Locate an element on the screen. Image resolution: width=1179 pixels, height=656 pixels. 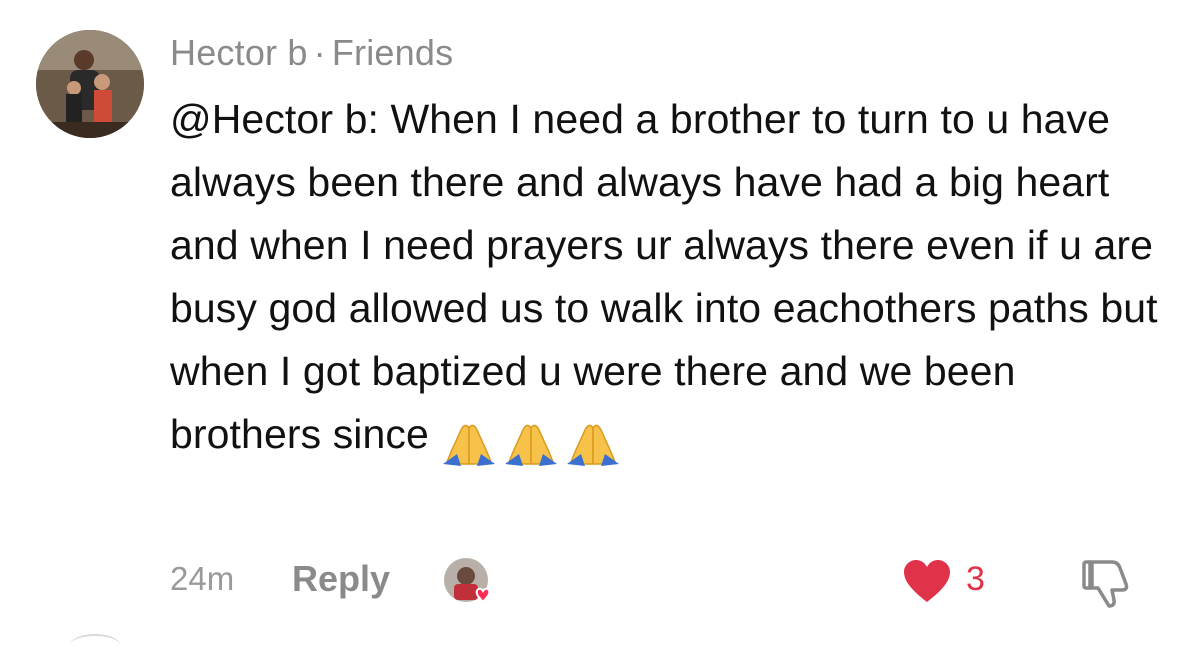
author-avatar is located at coordinates (90, 84).